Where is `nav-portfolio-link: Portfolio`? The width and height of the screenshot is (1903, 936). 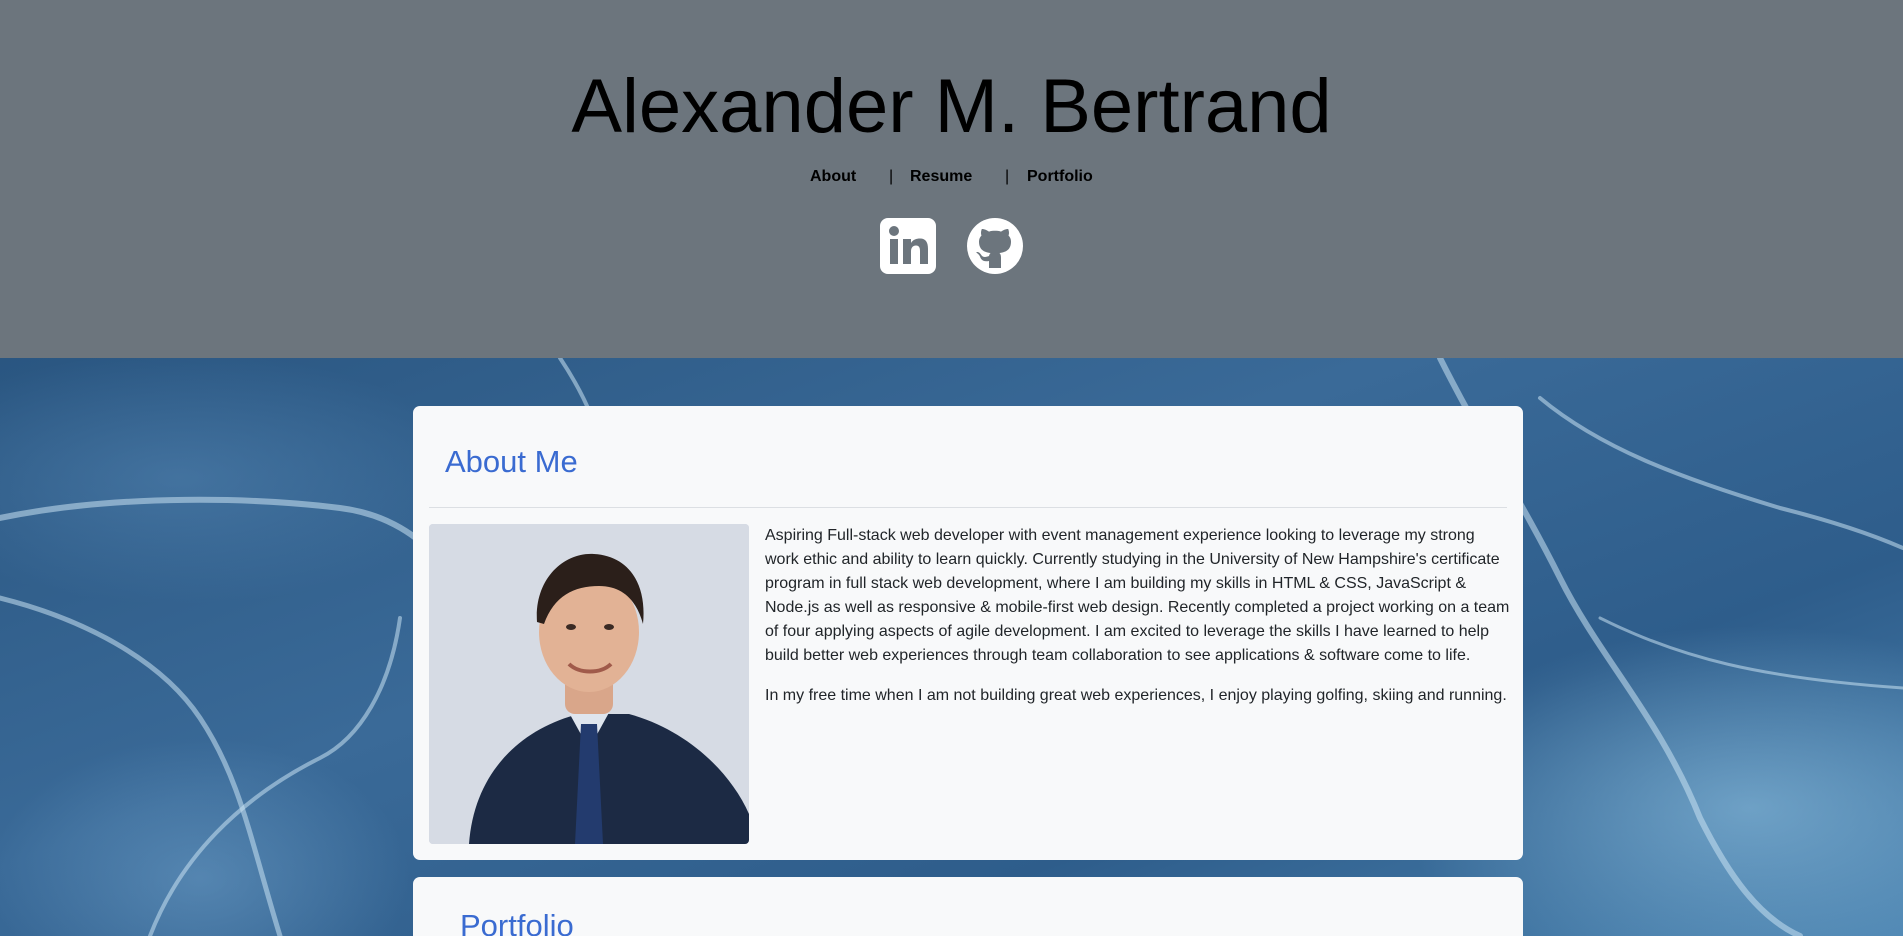 nav-portfolio-link: Portfolio is located at coordinates (1060, 177).